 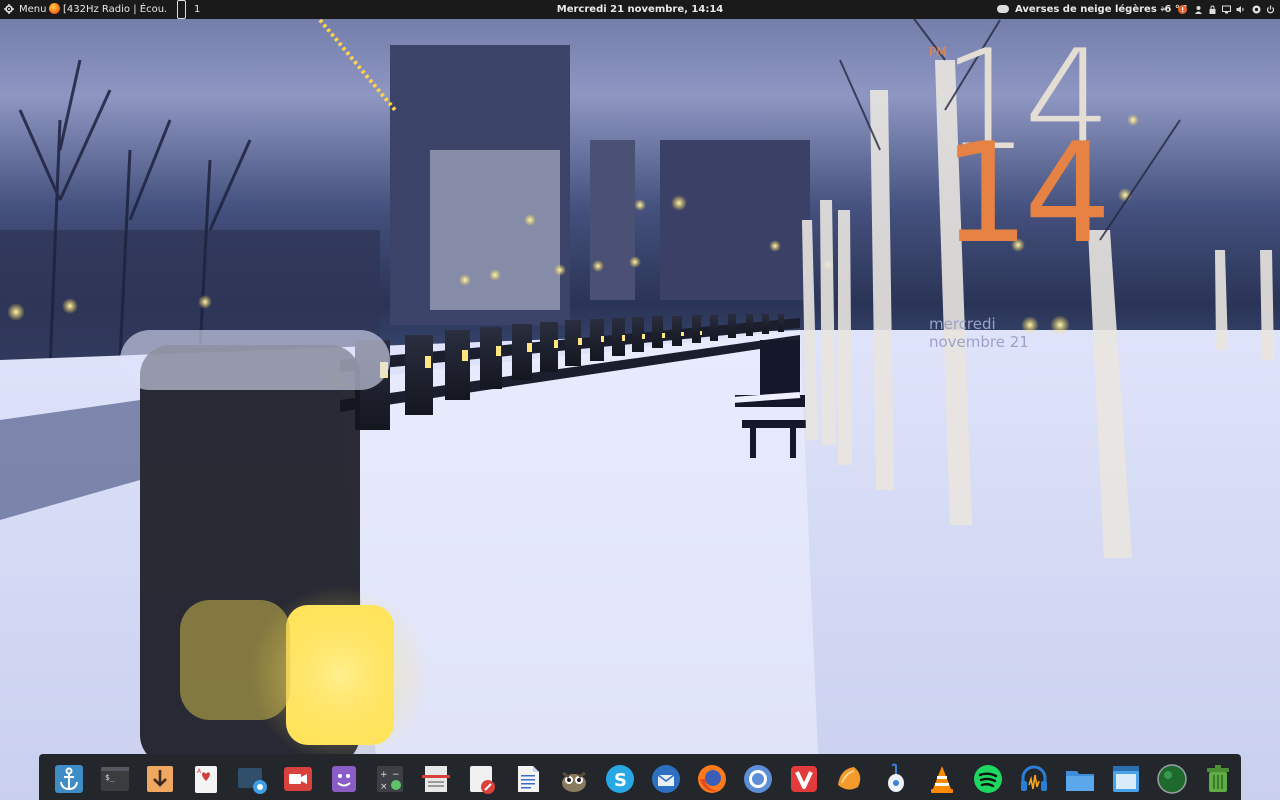 I want to click on volume-icon, so click(x=1240, y=9).